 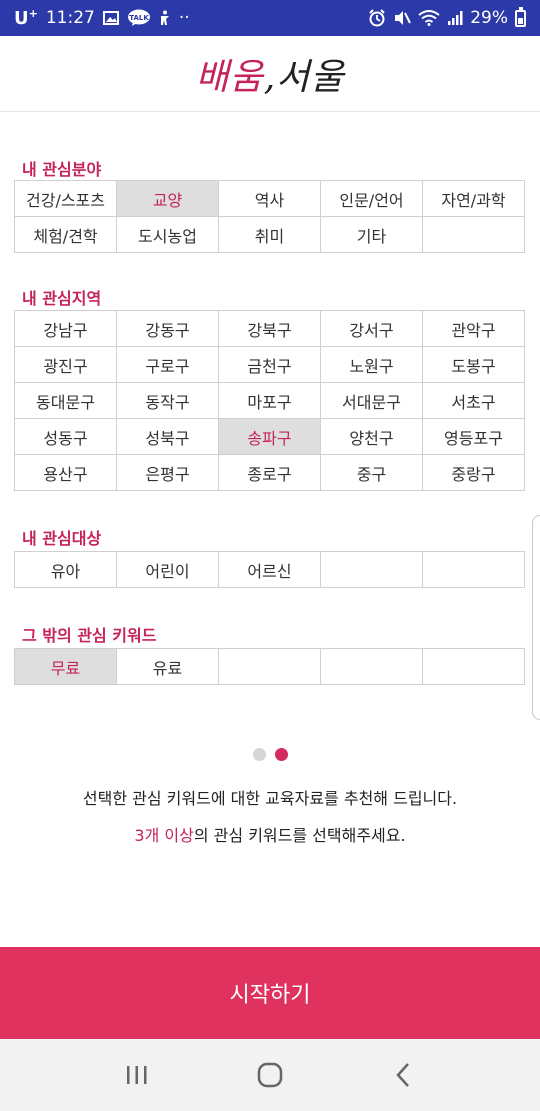 I want to click on option-region: 금천구, so click(x=270, y=365).